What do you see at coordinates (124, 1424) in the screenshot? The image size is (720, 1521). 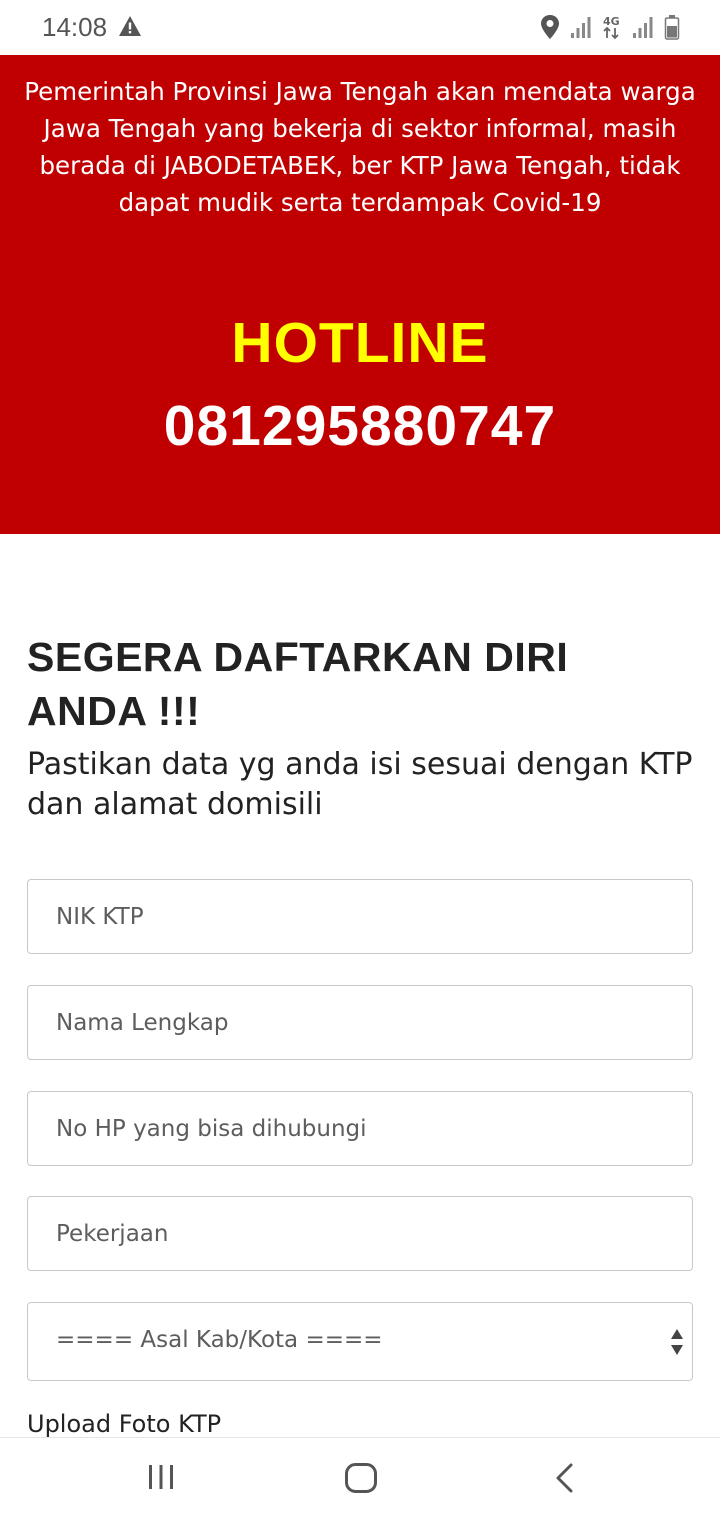 I see `upload-ktp-label: Upload Foto KTP` at bounding box center [124, 1424].